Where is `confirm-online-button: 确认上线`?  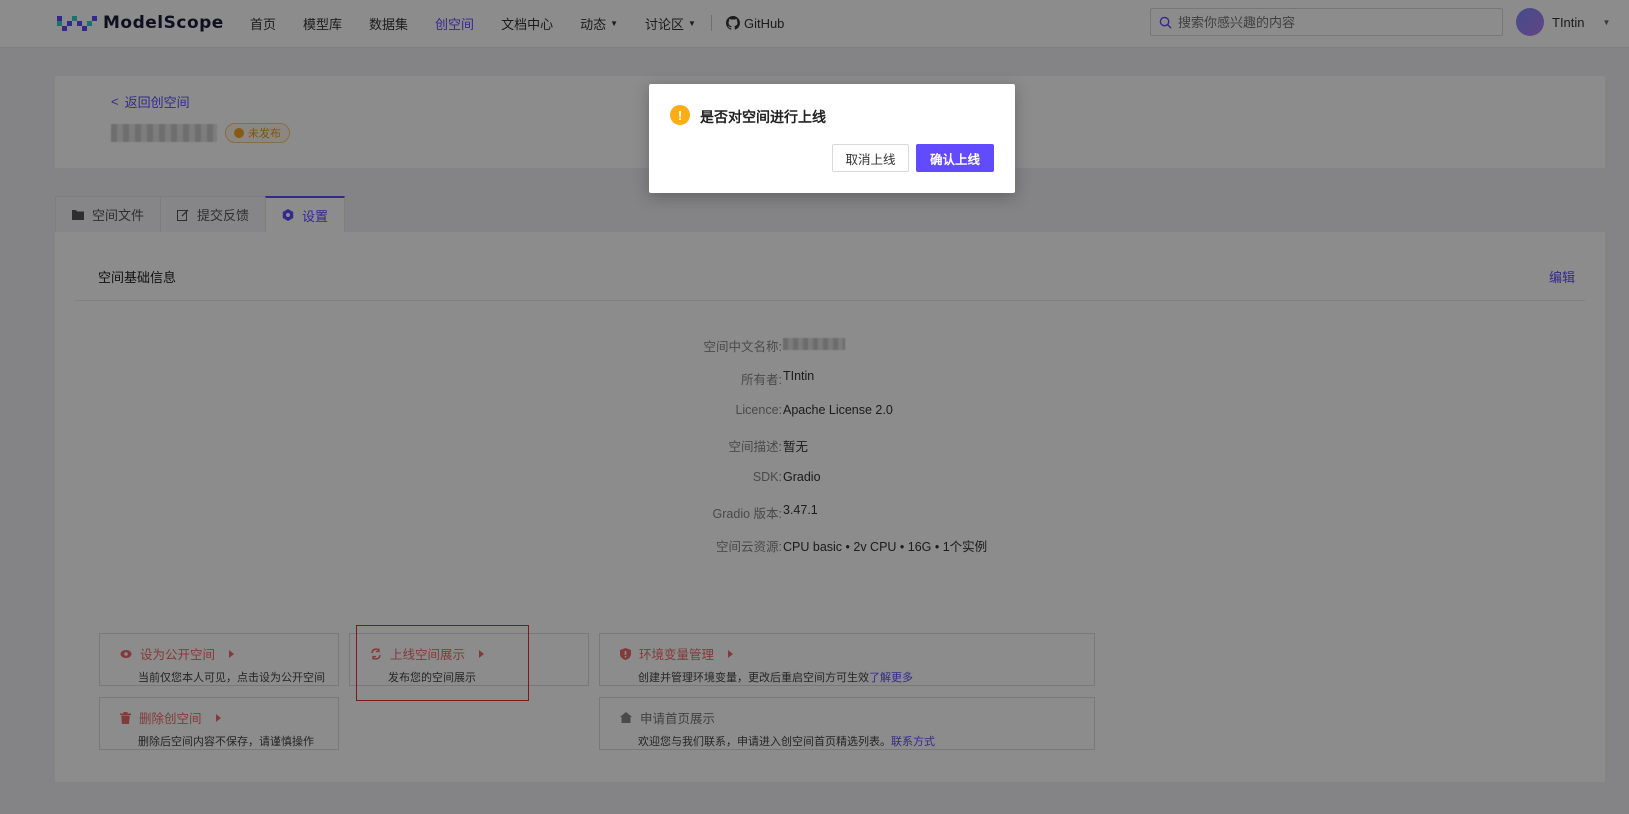 confirm-online-button: 确认上线 is located at coordinates (955, 158).